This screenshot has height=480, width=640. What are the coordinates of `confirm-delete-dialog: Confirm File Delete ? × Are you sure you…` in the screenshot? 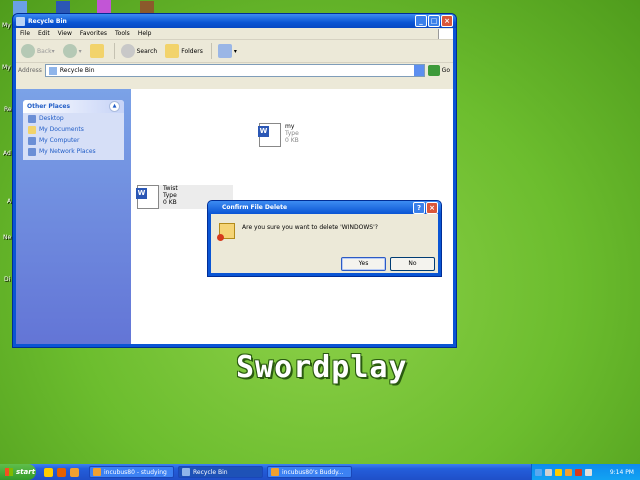 It's located at (324, 238).